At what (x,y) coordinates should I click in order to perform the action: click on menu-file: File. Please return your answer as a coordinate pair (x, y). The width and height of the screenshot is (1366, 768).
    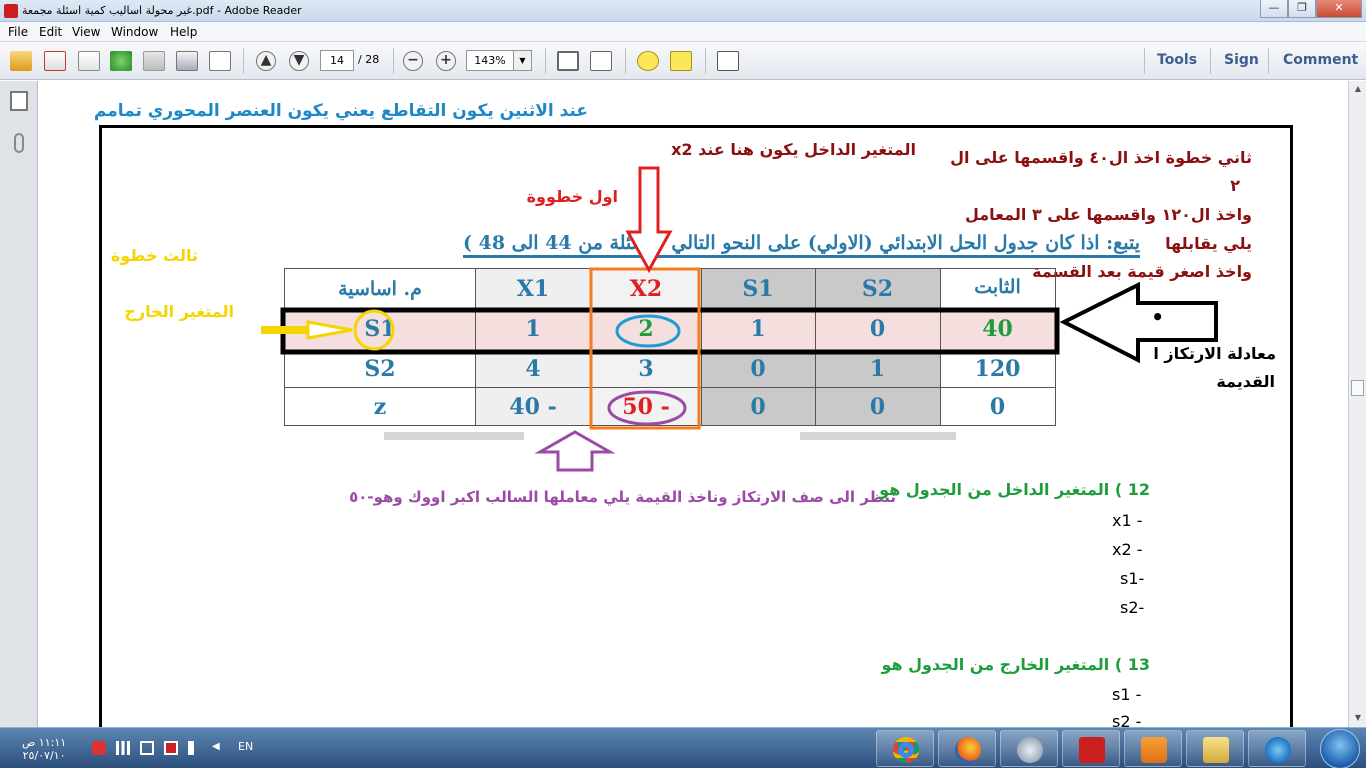
    Looking at the image, I should click on (18, 32).